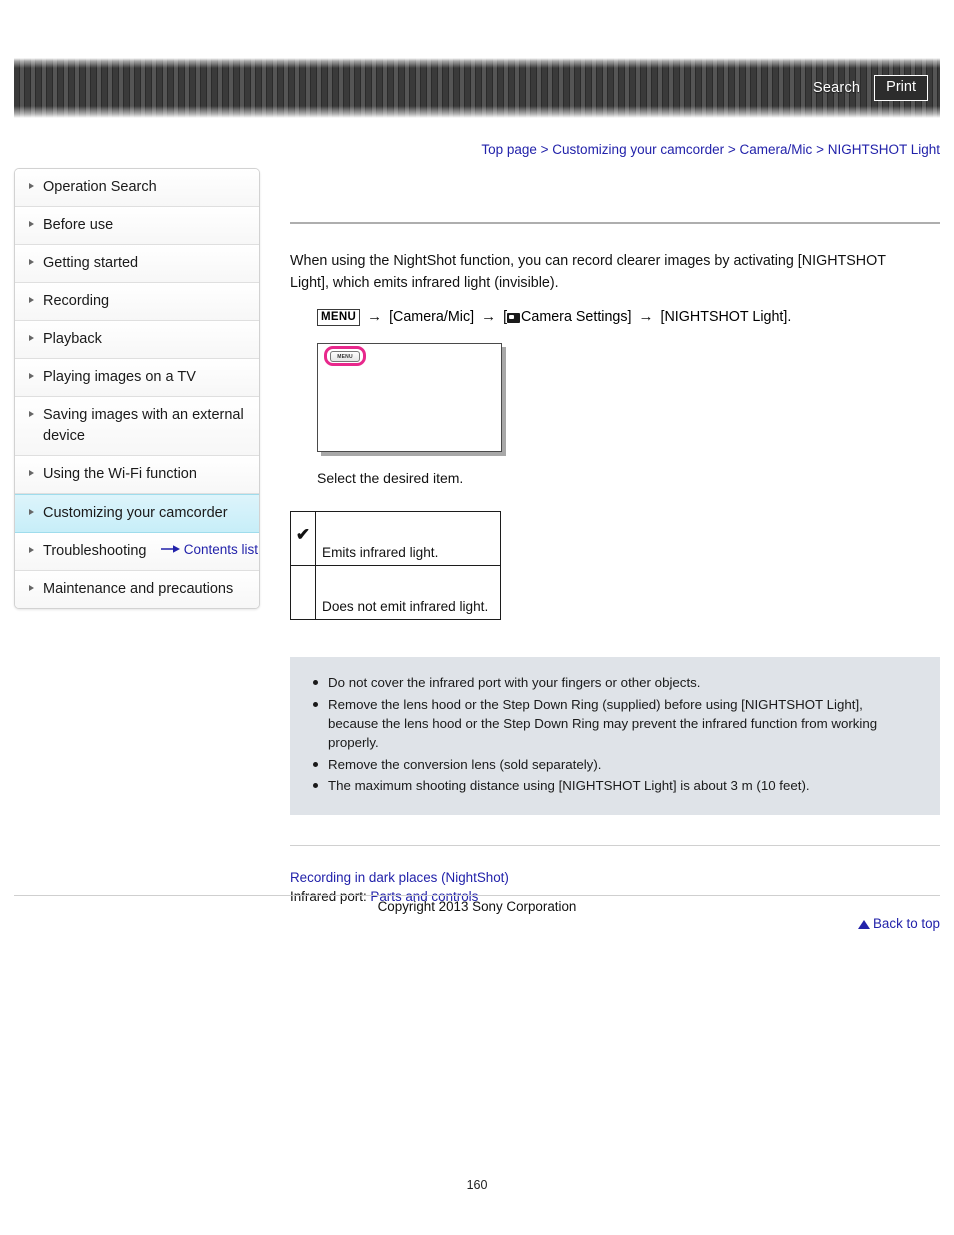  Describe the element at coordinates (901, 88) in the screenshot. I see `print-button: Print` at that location.